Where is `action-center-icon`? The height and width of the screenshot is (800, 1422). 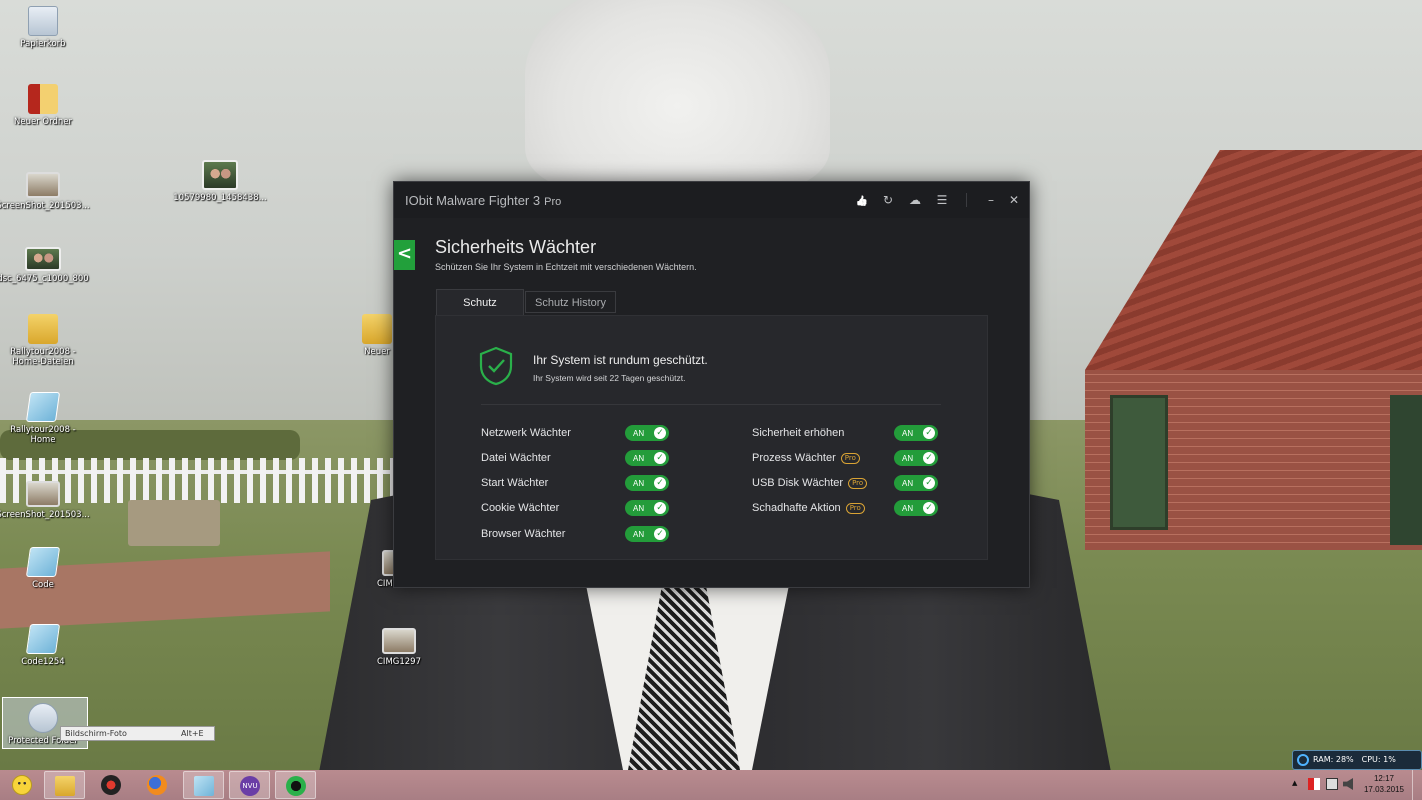 action-center-icon is located at coordinates (1314, 784).